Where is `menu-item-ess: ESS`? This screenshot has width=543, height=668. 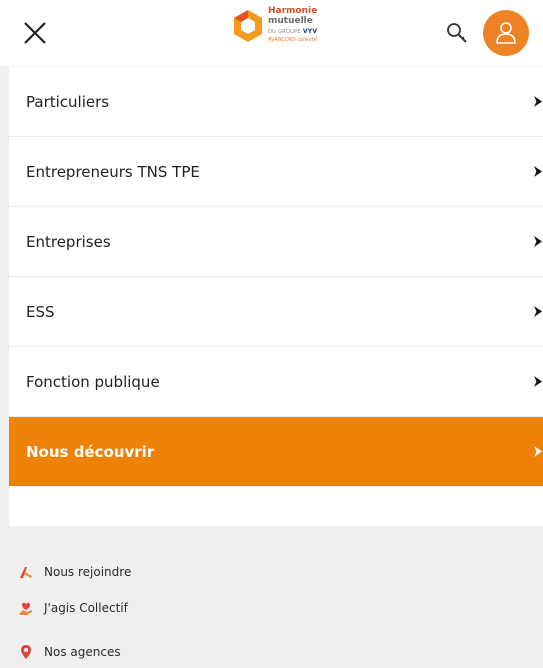 menu-item-ess: ESS is located at coordinates (276, 312).